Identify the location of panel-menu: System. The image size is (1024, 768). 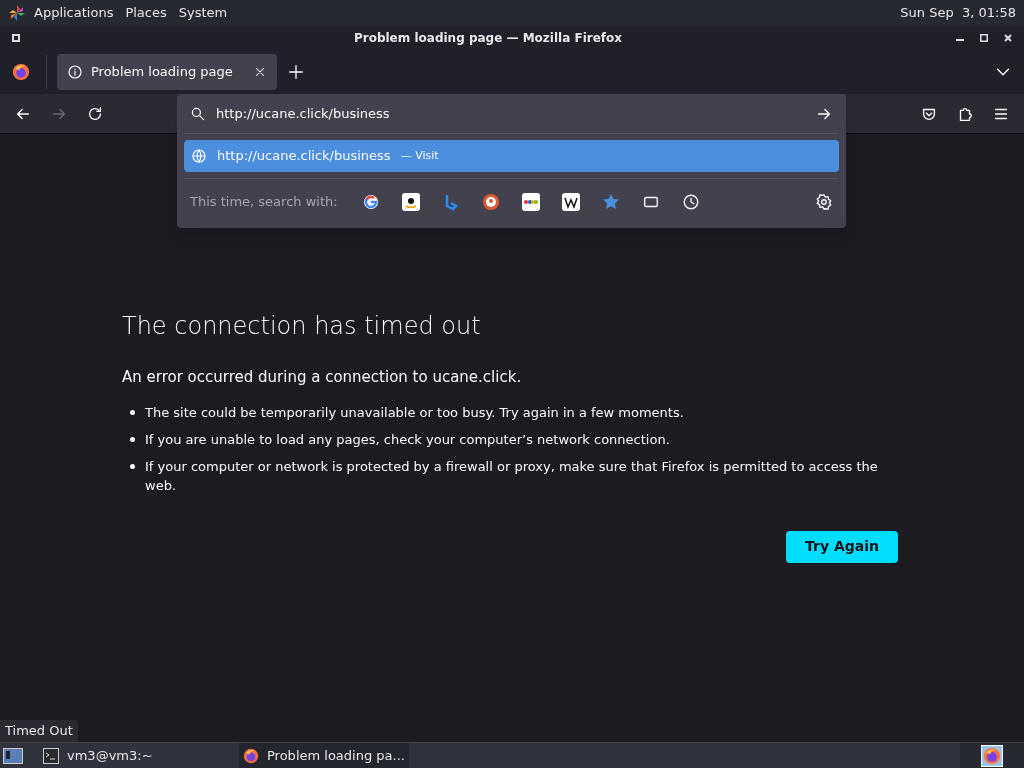
(203, 13).